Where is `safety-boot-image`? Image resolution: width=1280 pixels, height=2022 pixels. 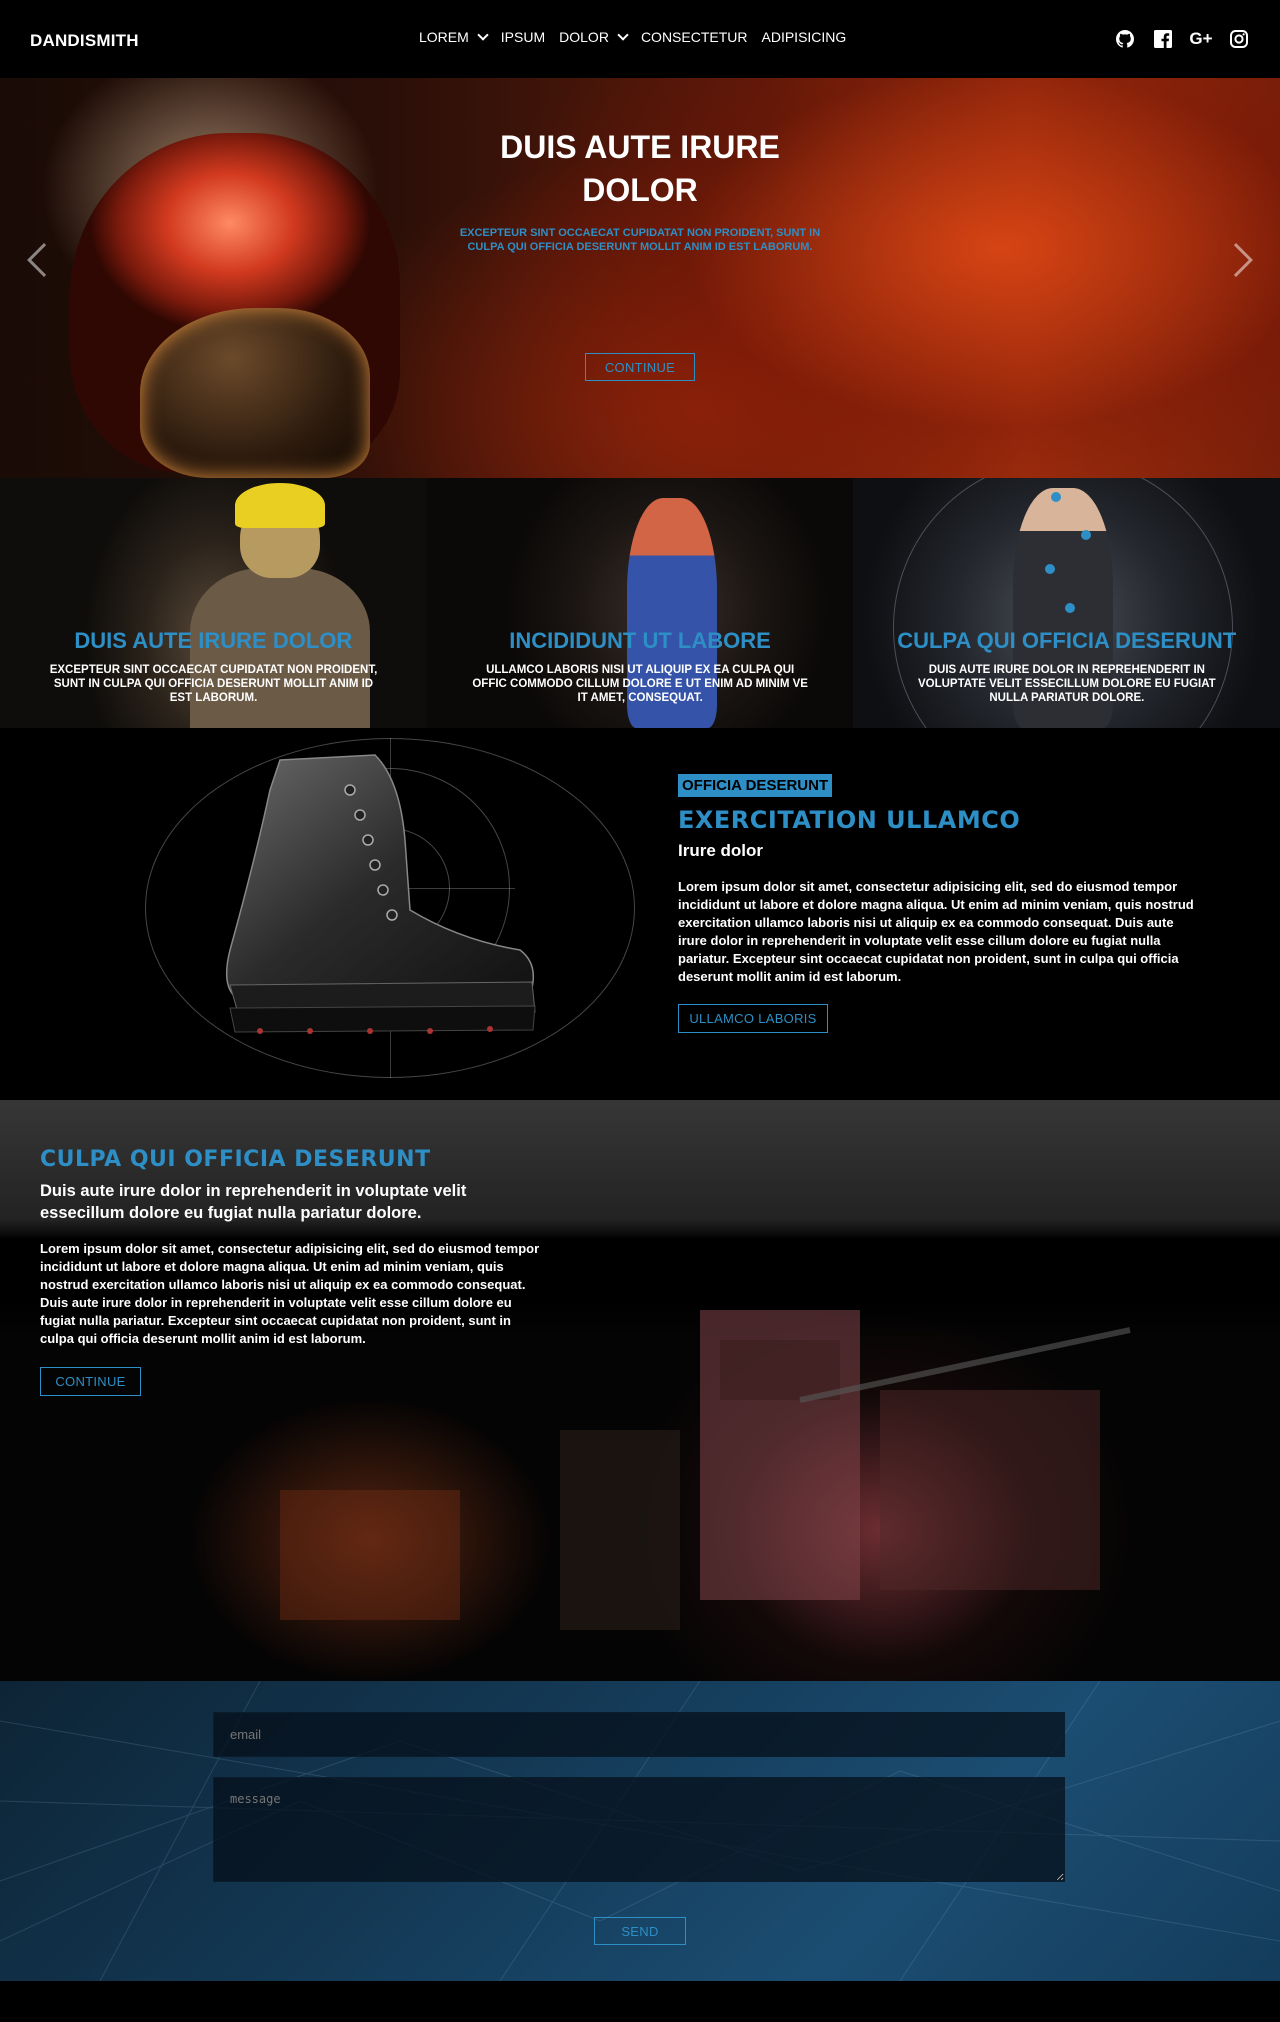
safety-boot-image is located at coordinates (380, 894).